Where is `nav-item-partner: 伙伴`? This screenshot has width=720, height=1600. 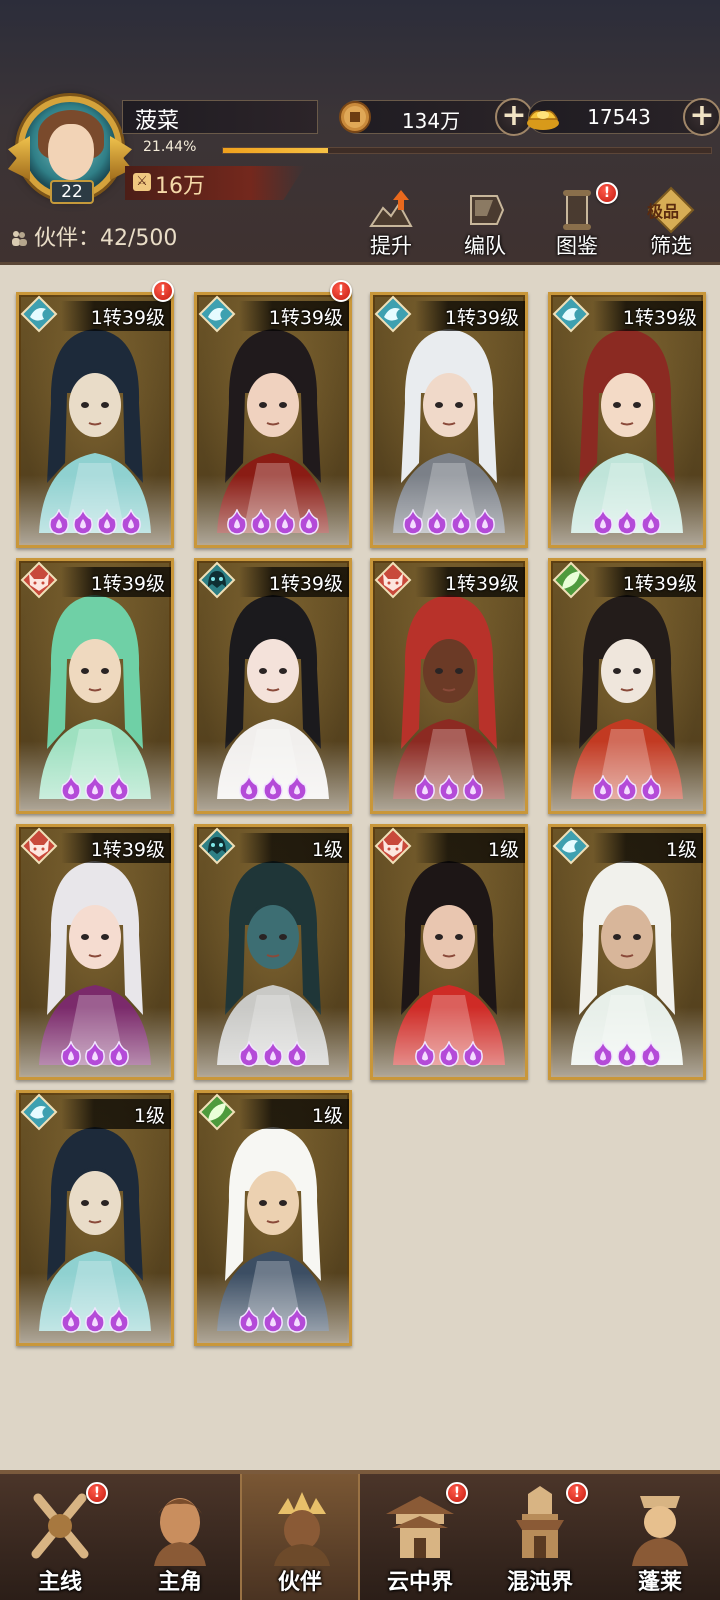 nav-item-partner: 伙伴 is located at coordinates (300, 1537).